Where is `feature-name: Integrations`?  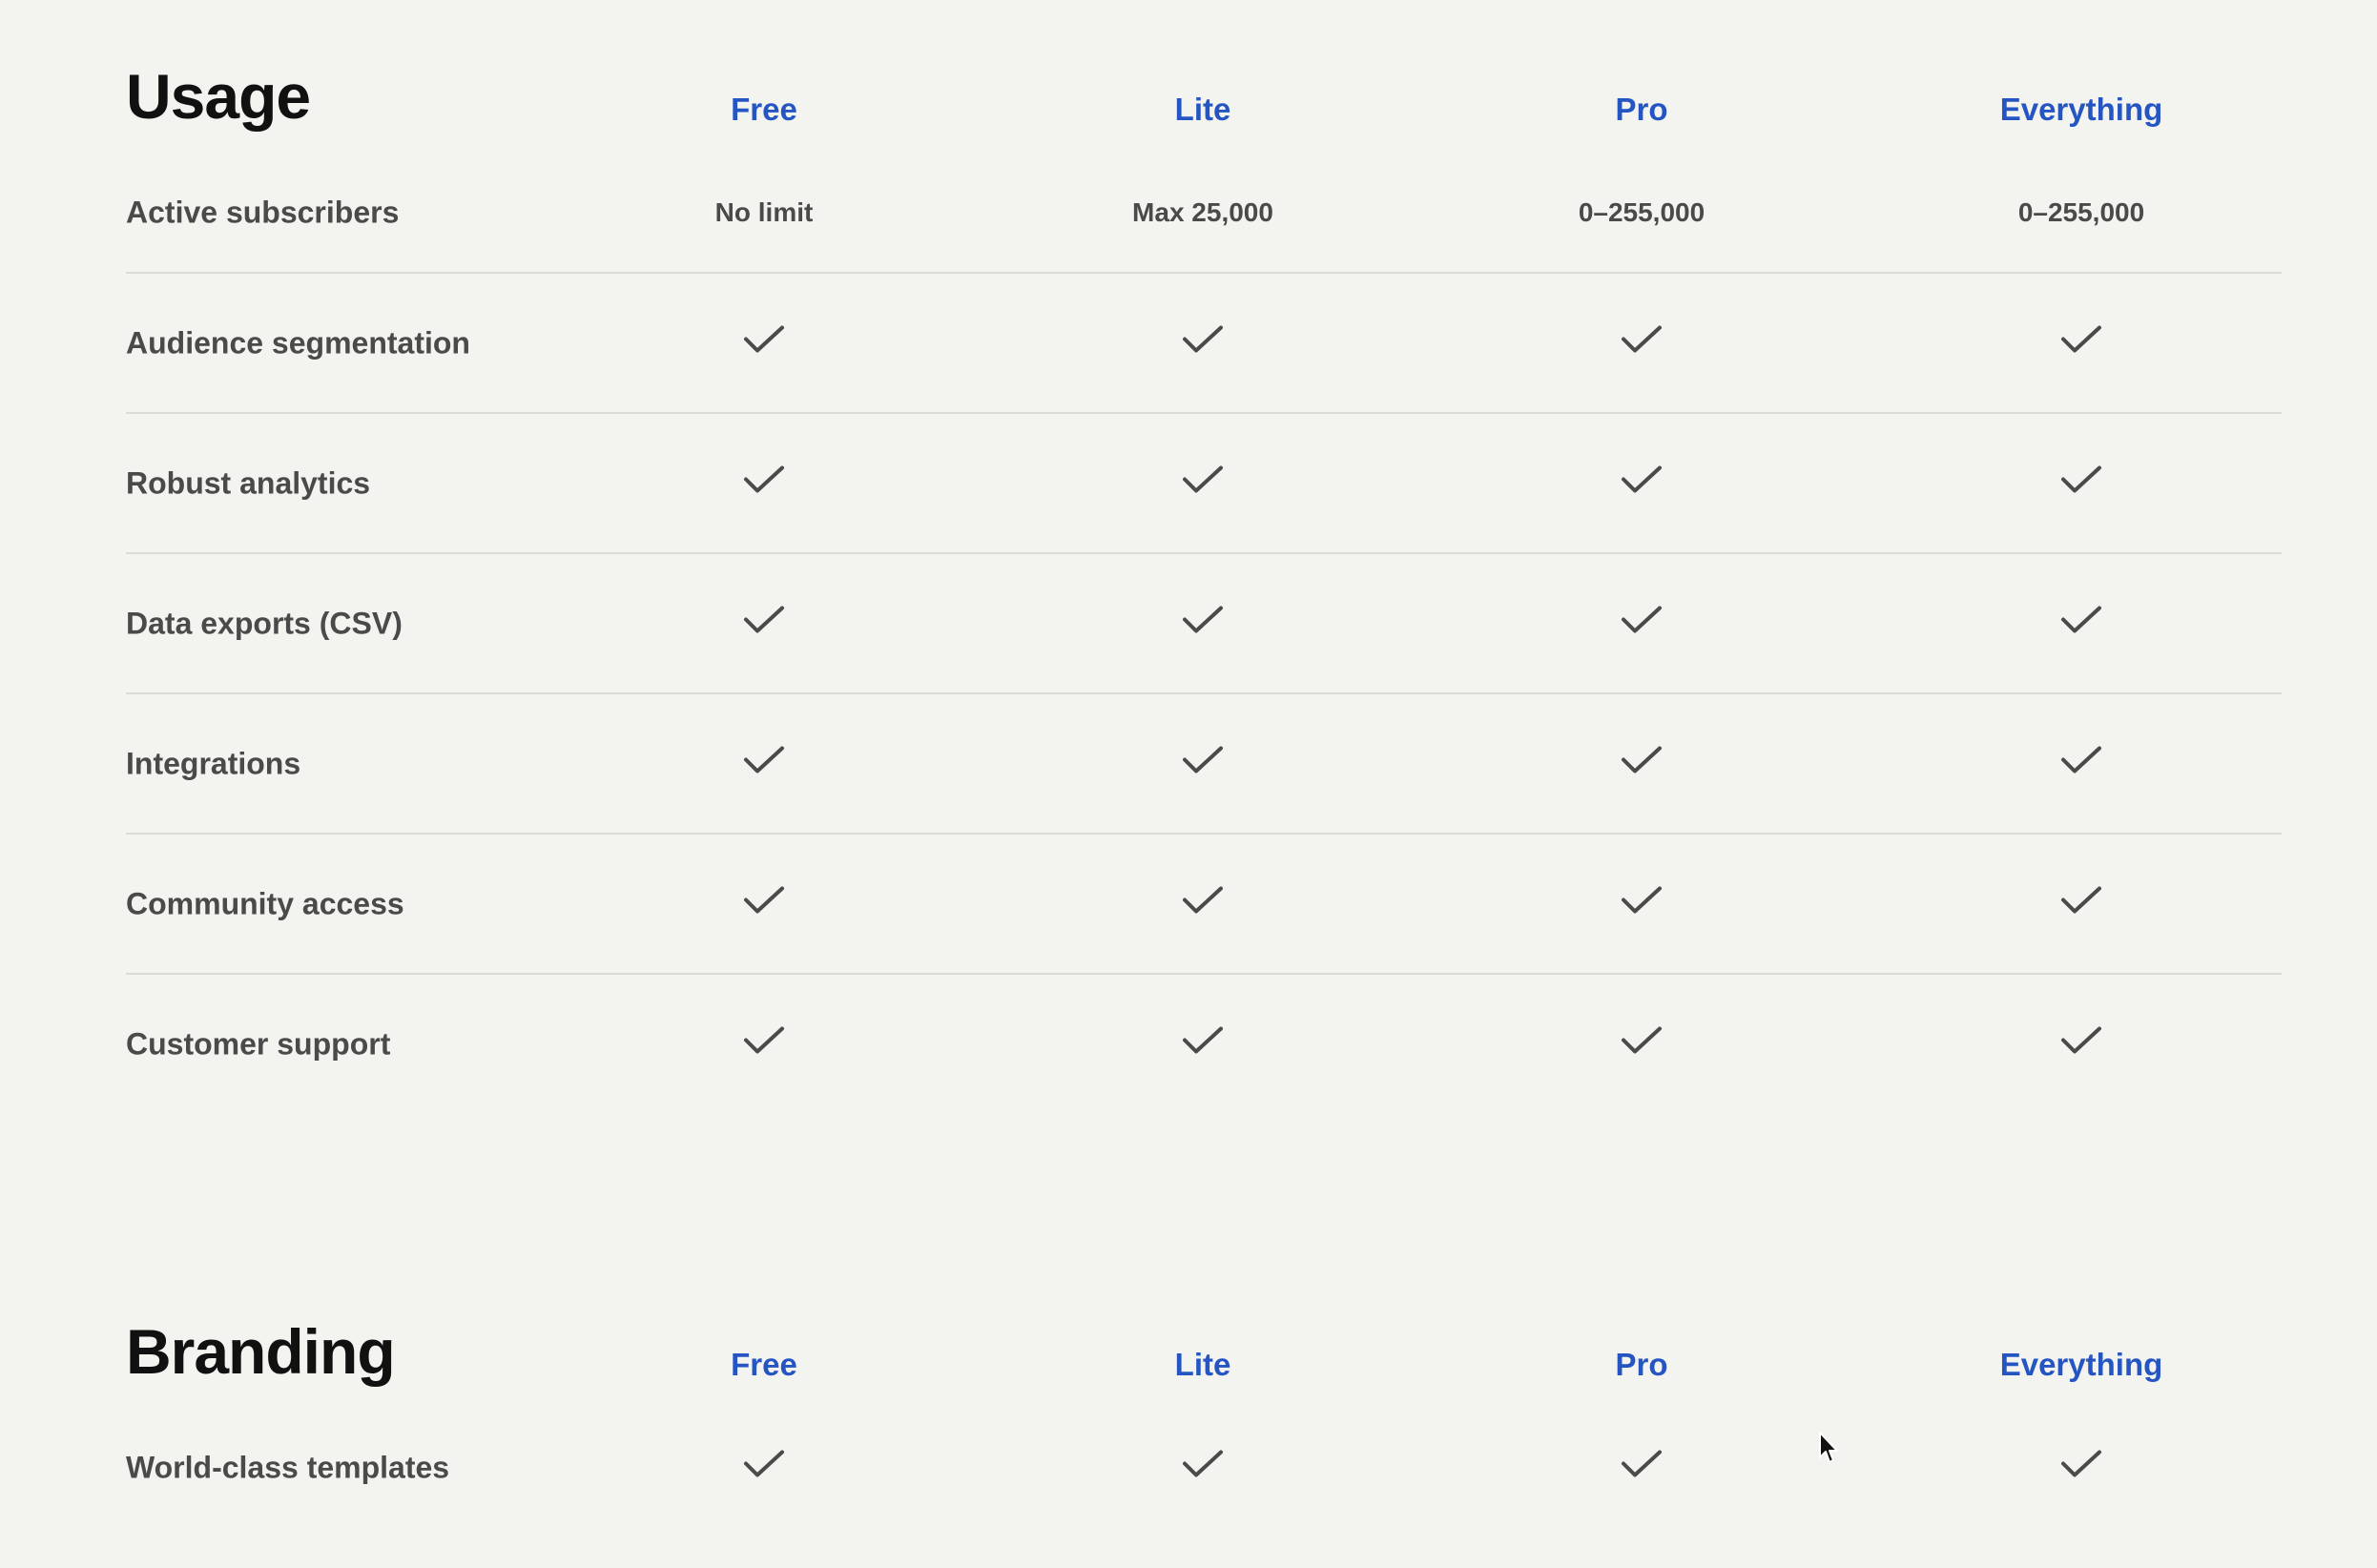 feature-name: Integrations is located at coordinates (213, 763).